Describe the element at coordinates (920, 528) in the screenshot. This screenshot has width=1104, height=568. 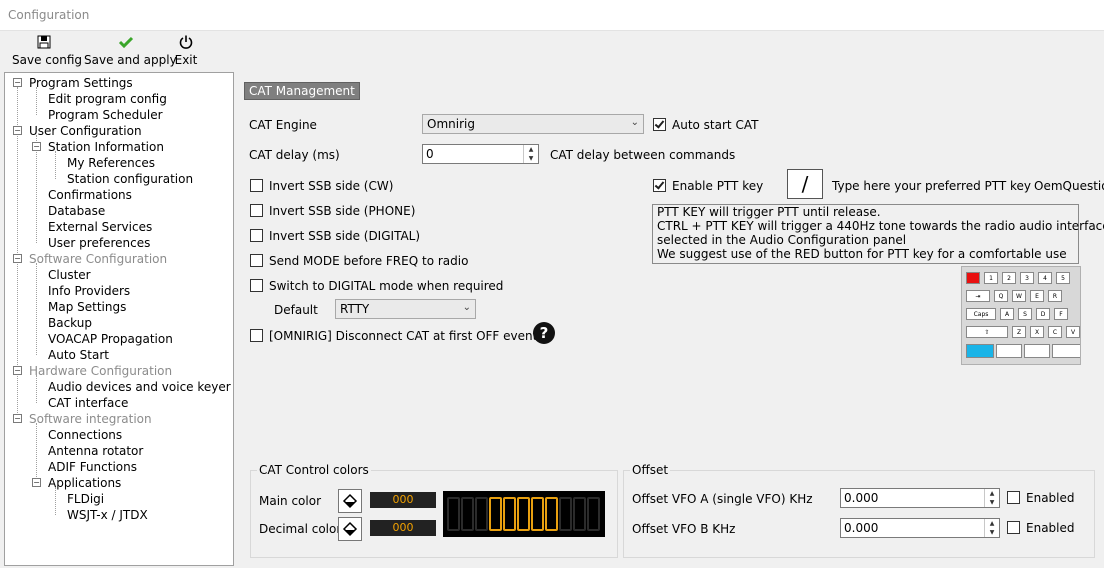
I see `offset-vfo-b-input: 0.000 ▲ ▼` at that location.